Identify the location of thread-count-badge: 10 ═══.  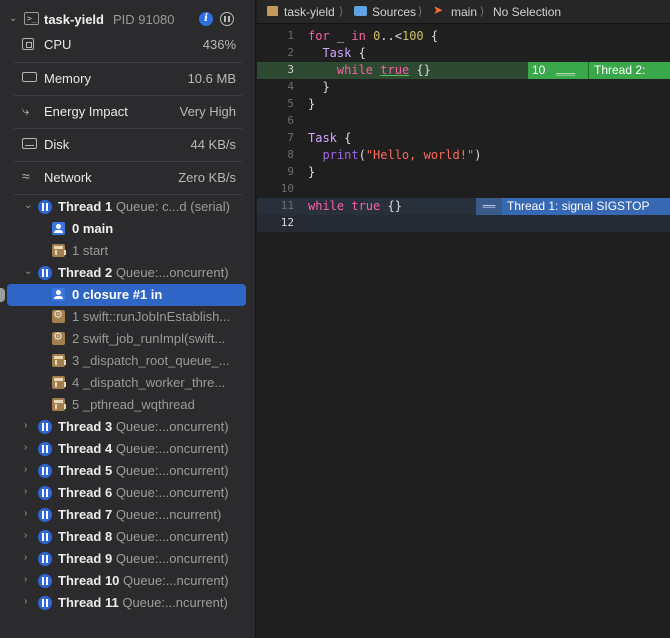
(558, 70).